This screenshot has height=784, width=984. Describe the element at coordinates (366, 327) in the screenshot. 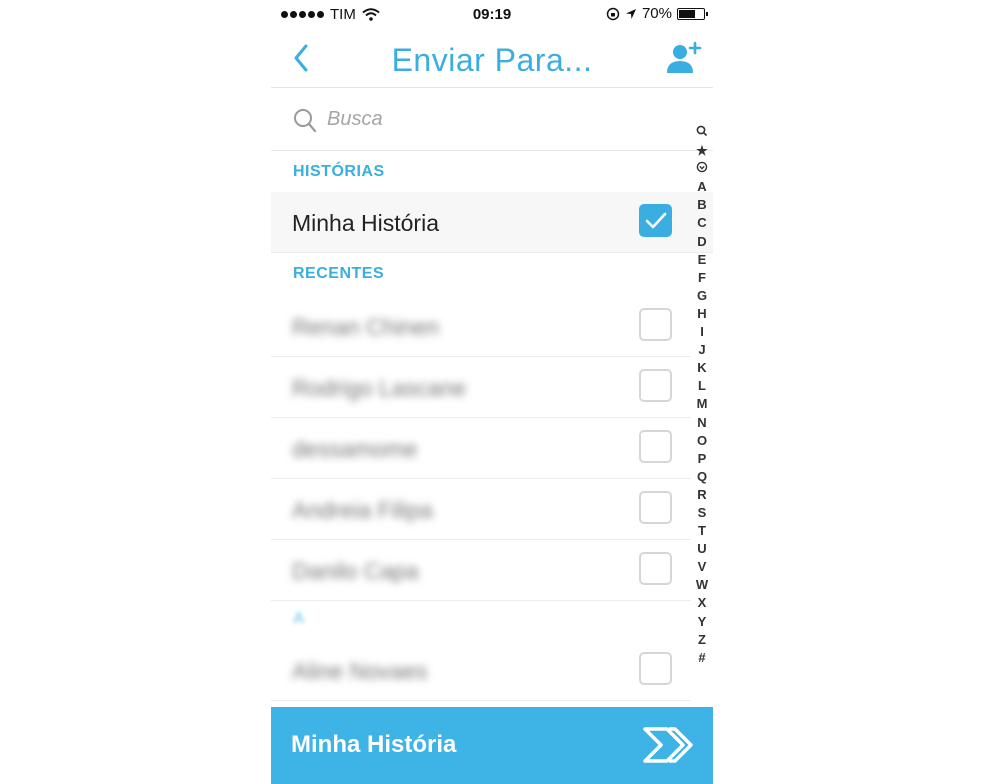

I see `friend-name: Renan Chinen` at that location.